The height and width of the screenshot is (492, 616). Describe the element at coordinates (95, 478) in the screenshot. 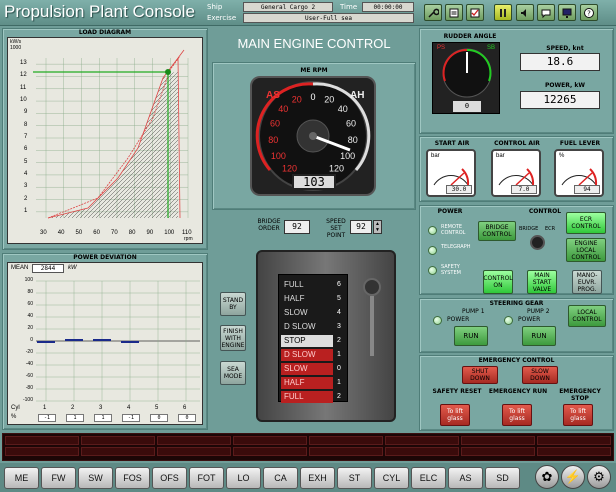

I see `tab-sw: SW` at that location.